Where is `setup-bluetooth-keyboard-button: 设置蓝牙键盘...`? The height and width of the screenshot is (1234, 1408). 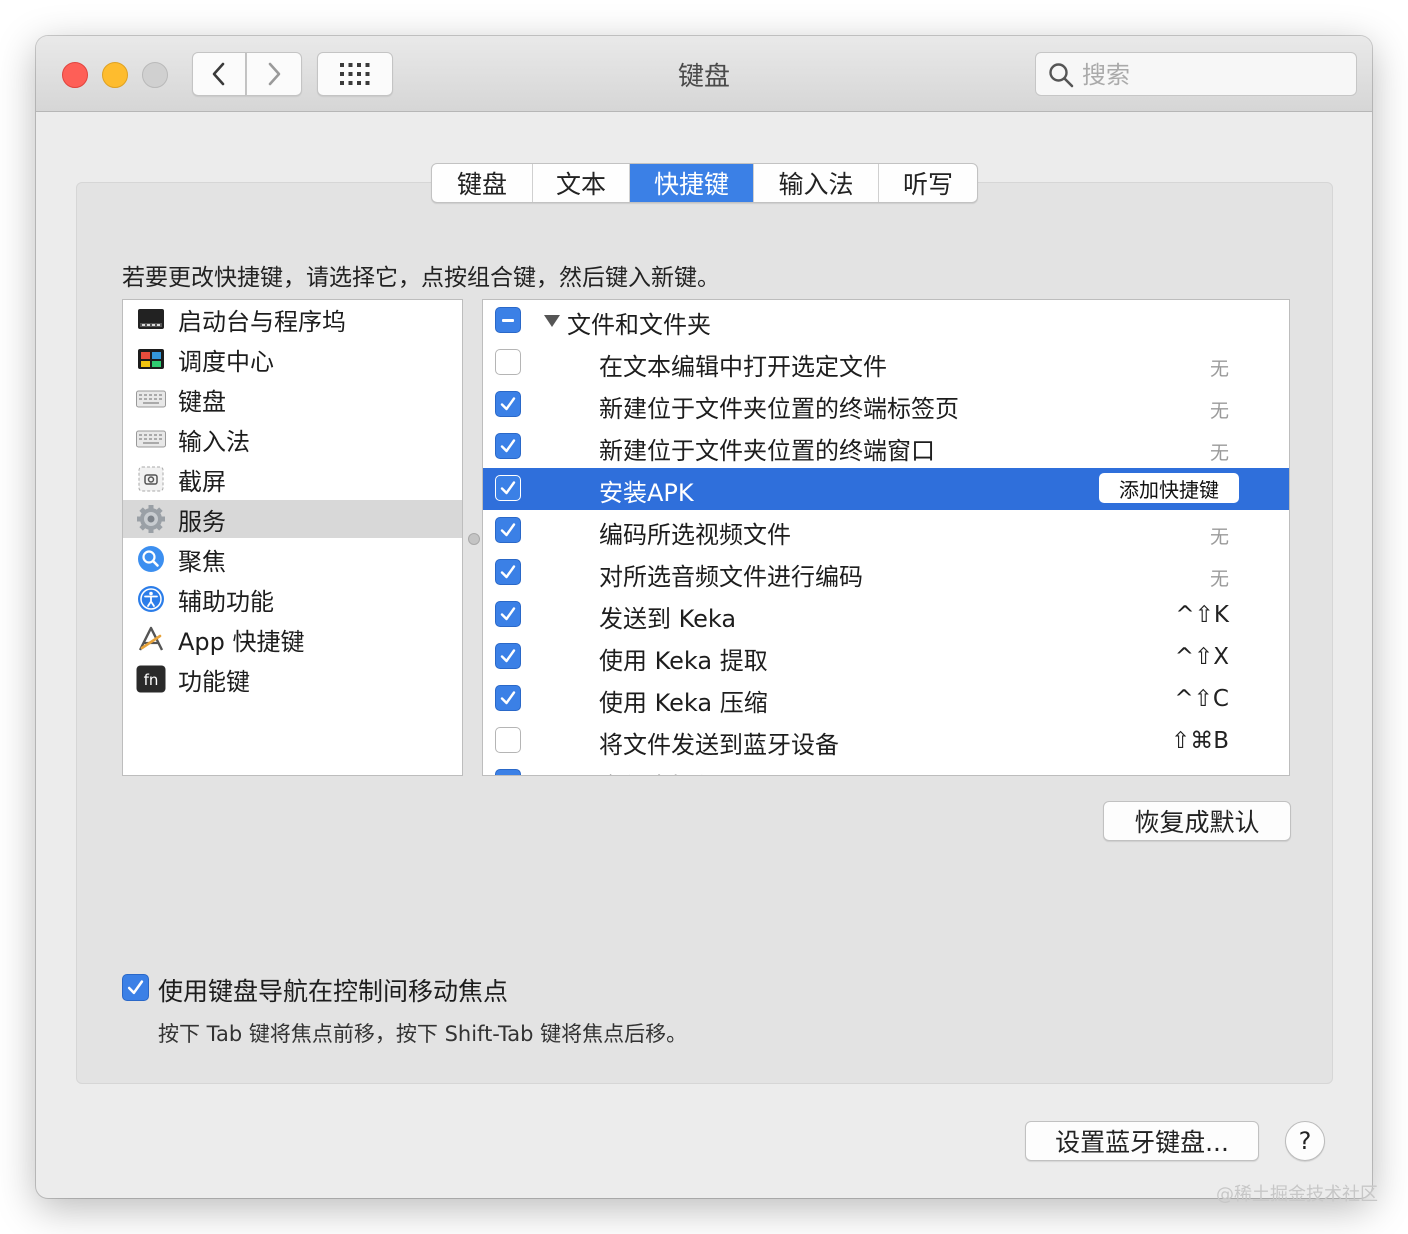
setup-bluetooth-keyboard-button: 设置蓝牙键盘... is located at coordinates (1142, 1141).